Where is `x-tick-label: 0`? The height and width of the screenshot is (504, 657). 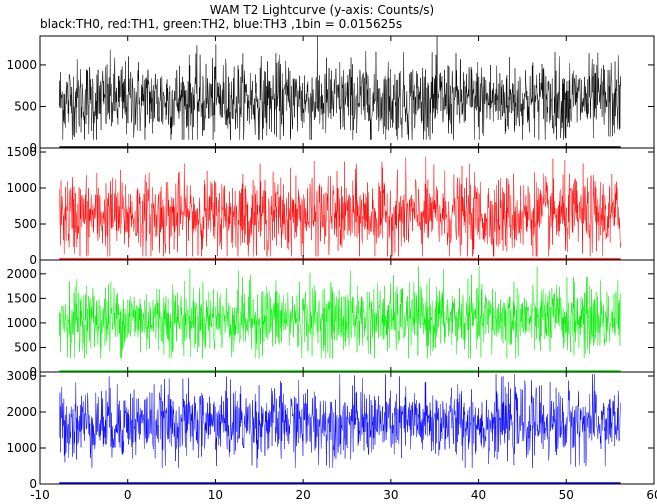
x-tick-label: 0 is located at coordinates (128, 495).